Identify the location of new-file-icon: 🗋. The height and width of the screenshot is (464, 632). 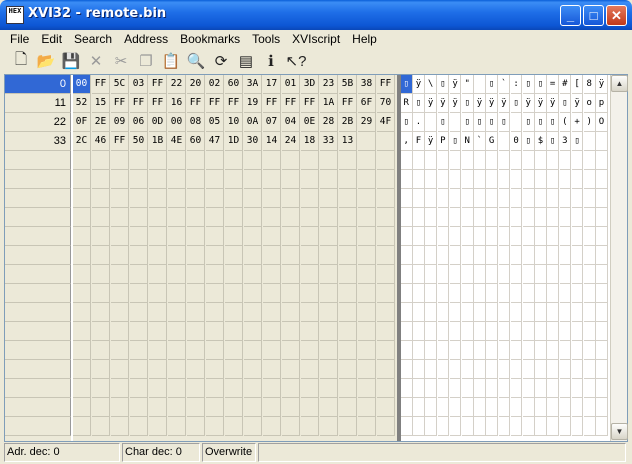
(21, 61).